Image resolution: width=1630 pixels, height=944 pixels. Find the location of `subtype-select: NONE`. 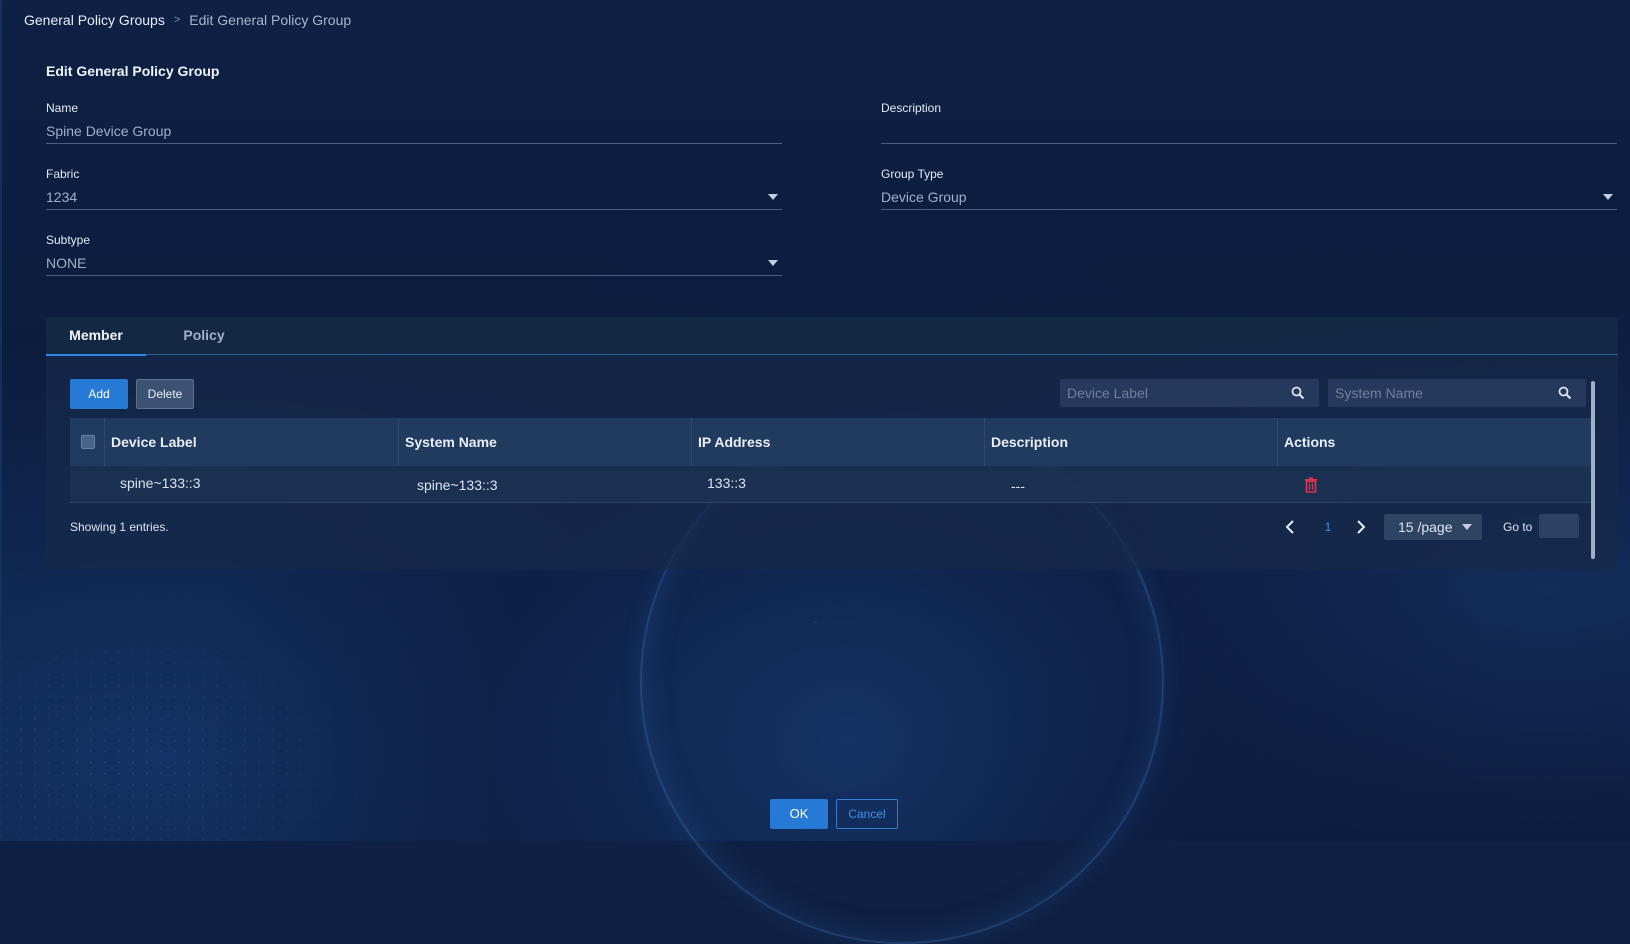

subtype-select: NONE is located at coordinates (414, 264).